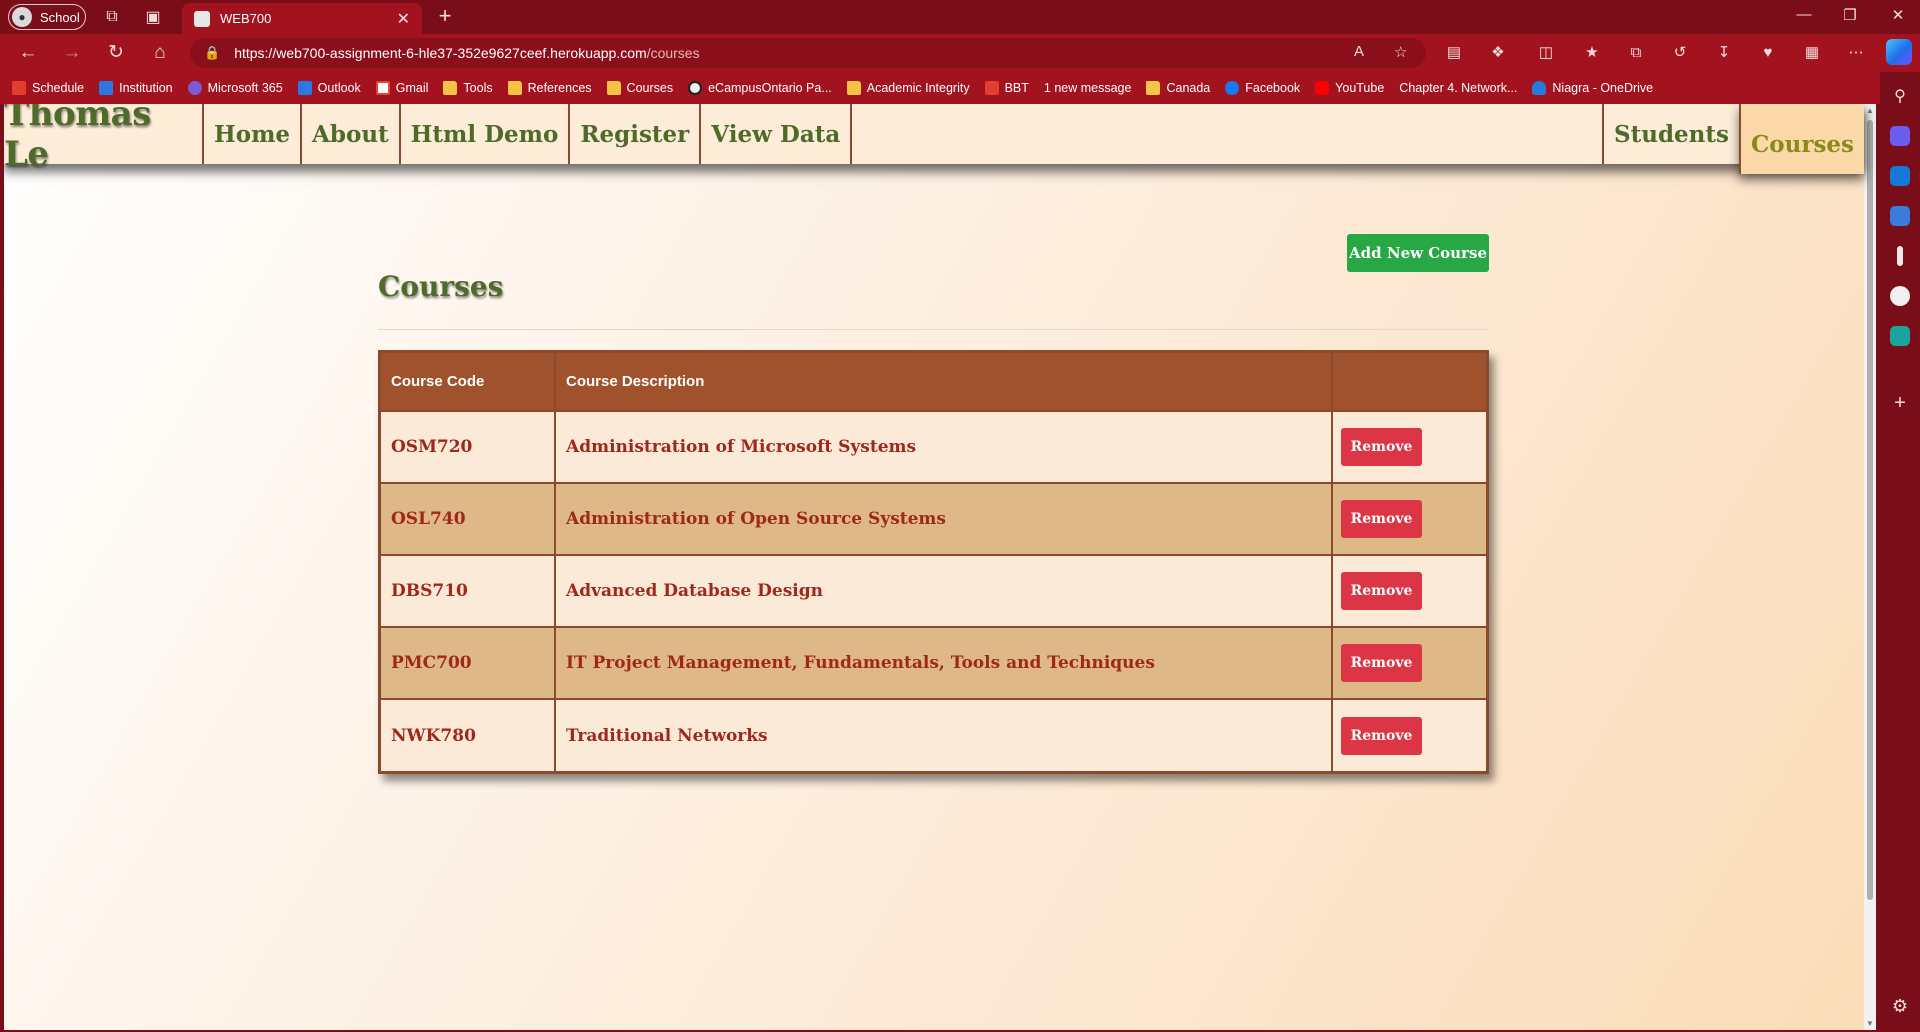 This screenshot has height=1032, width=1920. I want to click on nav-left-group: Home About Html Demo Register View Data, so click(528, 134).